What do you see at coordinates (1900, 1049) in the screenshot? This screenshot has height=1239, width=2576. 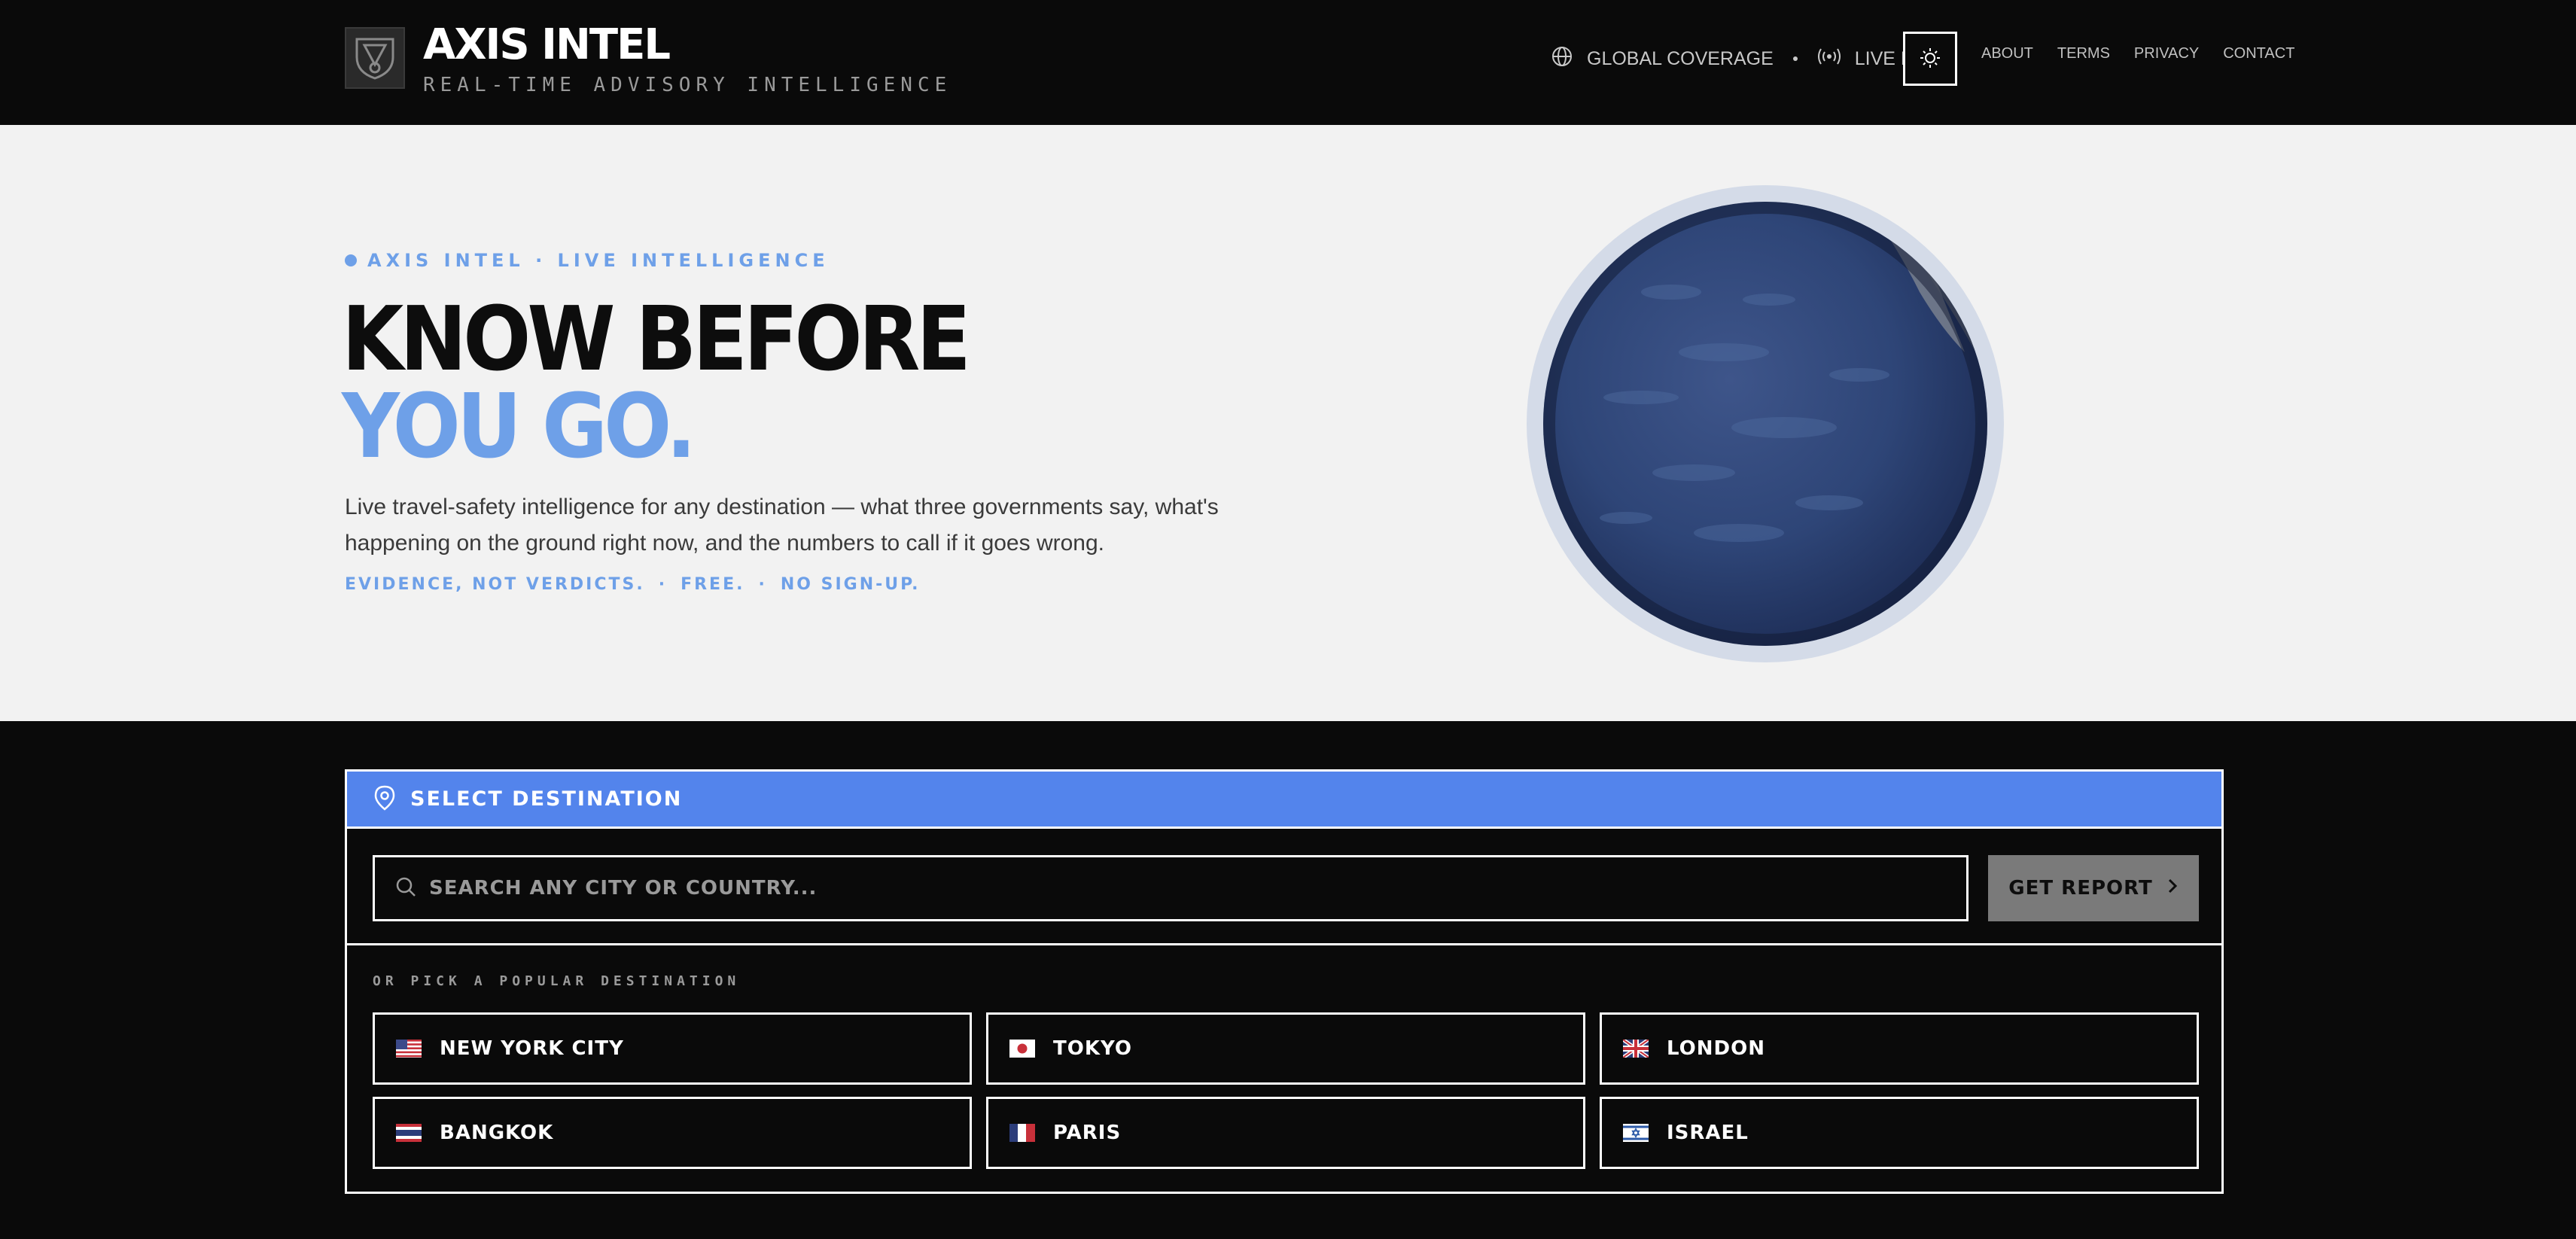 I see `destination-london: LONDON` at bounding box center [1900, 1049].